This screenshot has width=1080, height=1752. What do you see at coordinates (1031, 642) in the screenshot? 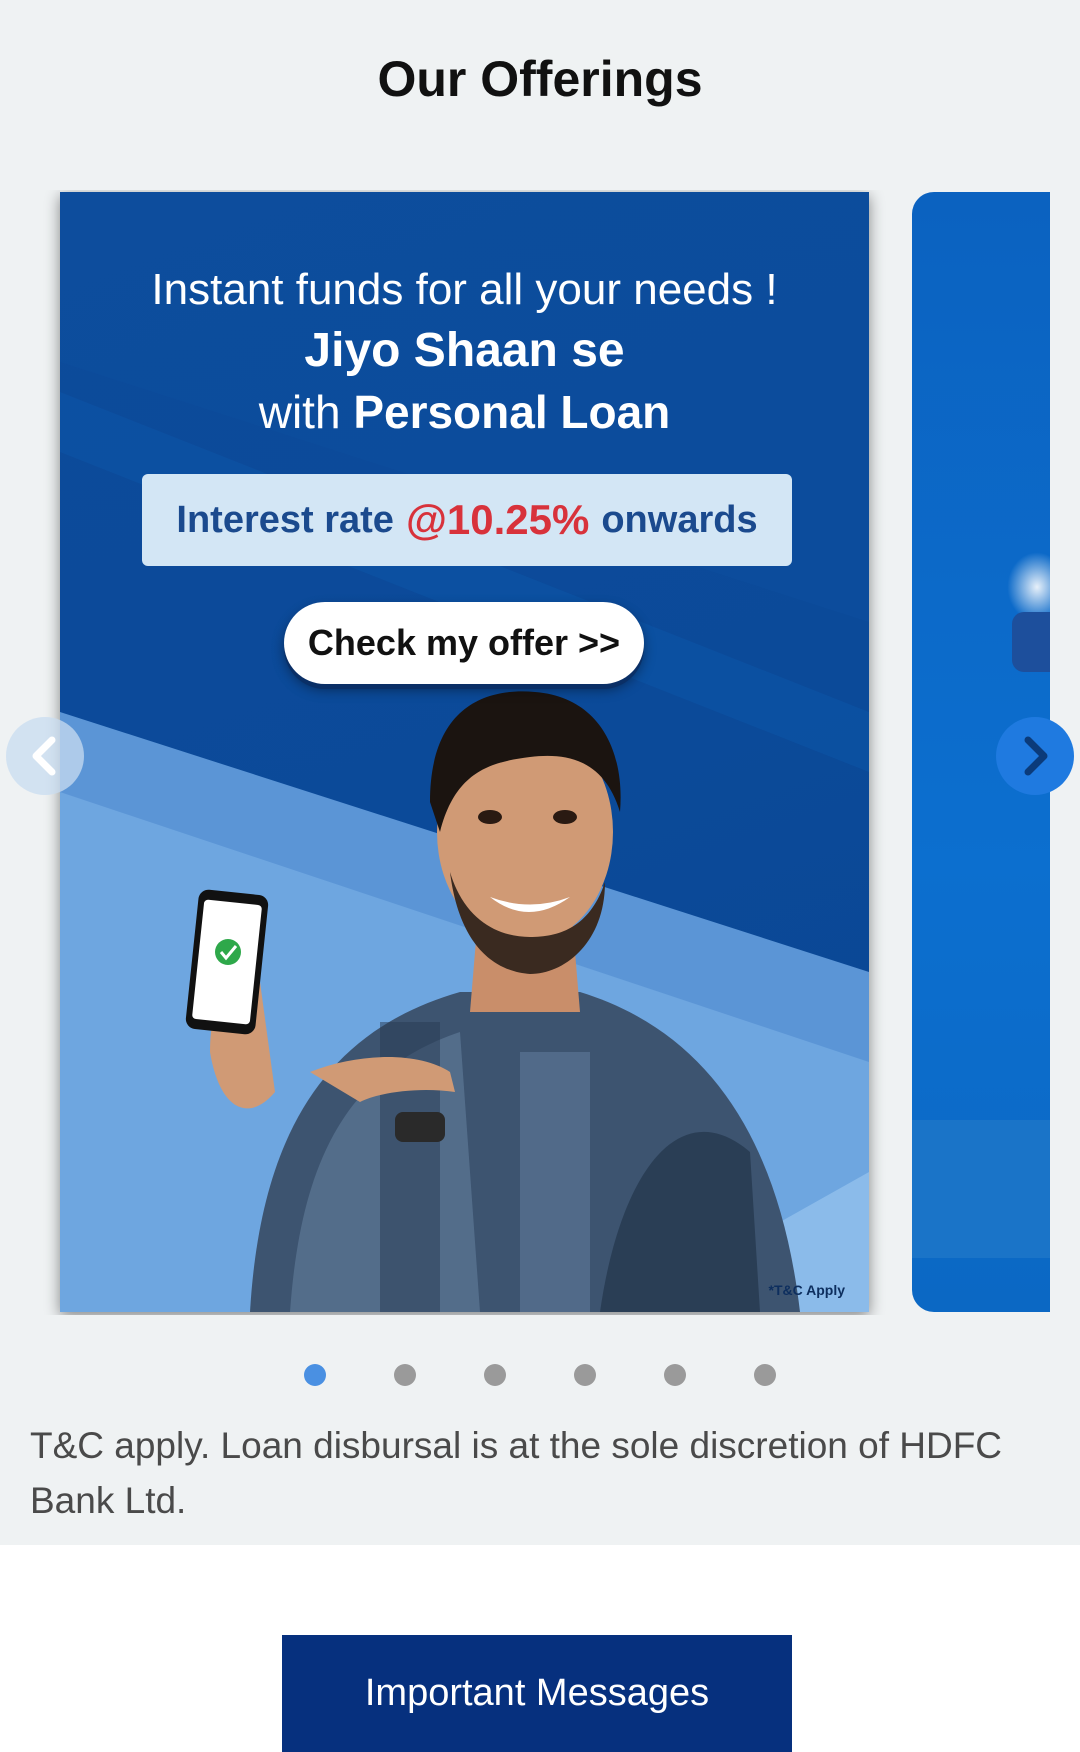
I see `lamp-illustration` at bounding box center [1031, 642].